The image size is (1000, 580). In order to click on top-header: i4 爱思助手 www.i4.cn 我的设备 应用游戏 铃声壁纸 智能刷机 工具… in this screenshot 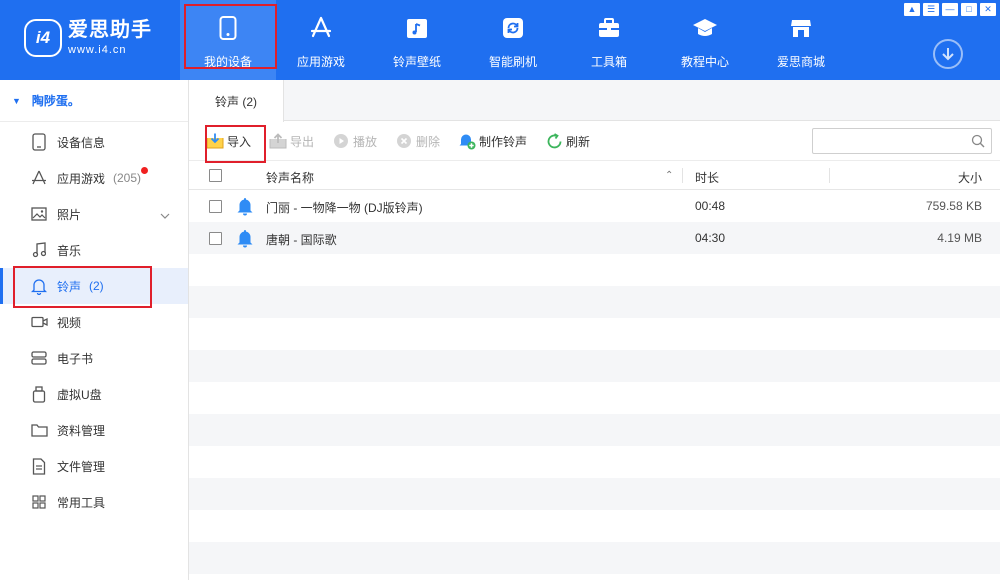, I will do `click(500, 40)`.